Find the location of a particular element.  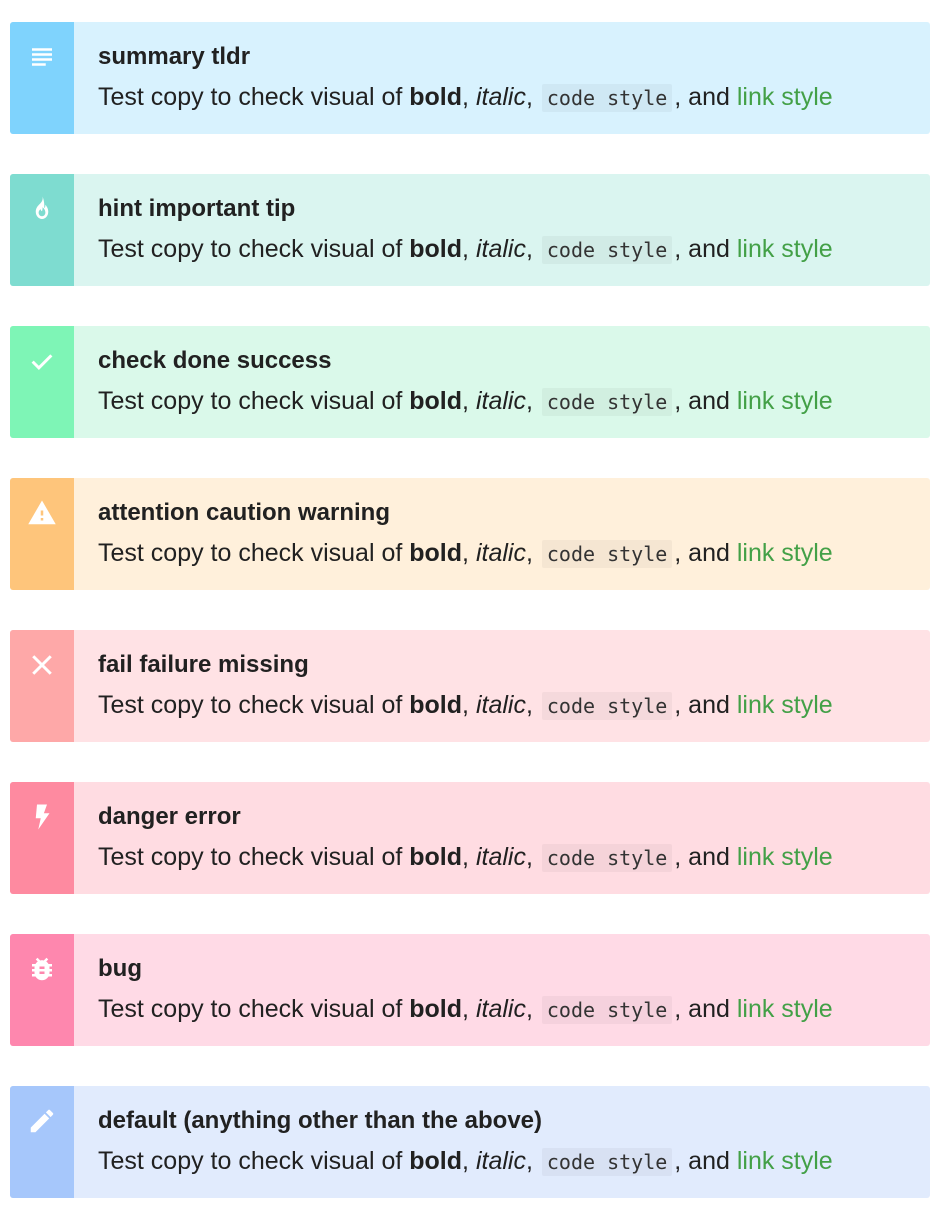

lines-icon is located at coordinates (42, 57).